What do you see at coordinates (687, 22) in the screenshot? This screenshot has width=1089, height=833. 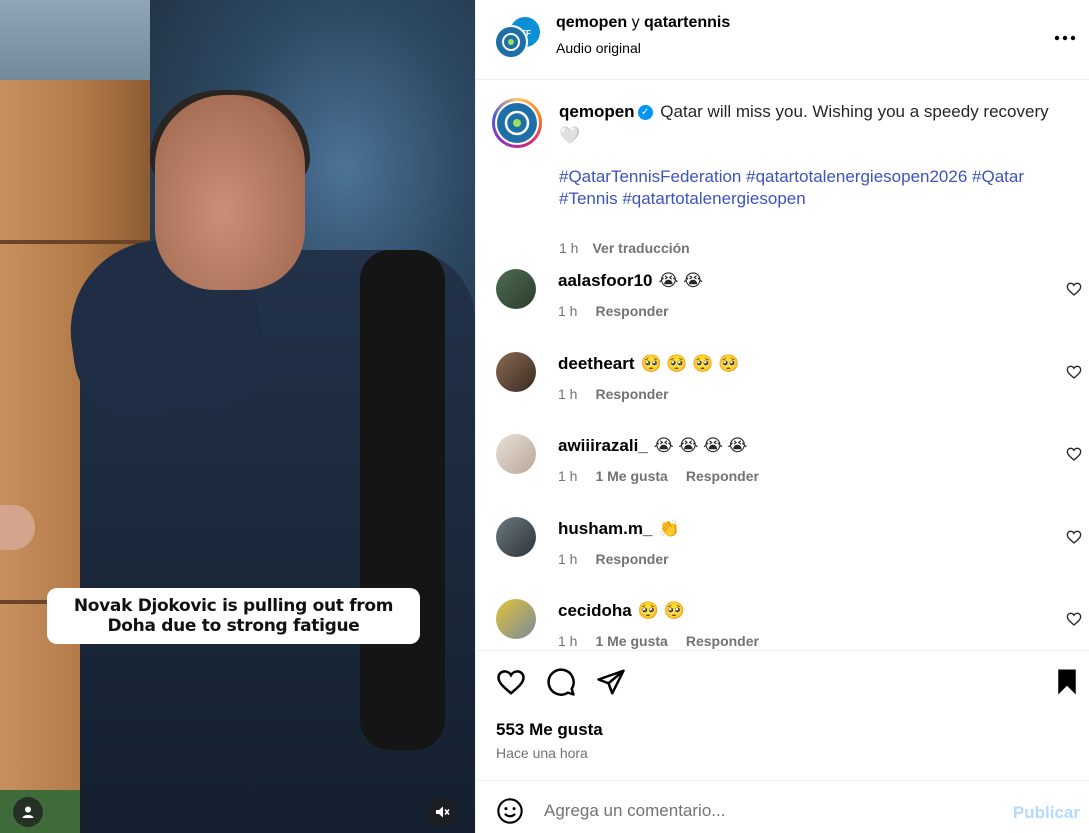 I see `header-user-qatartennis: qatartennis` at bounding box center [687, 22].